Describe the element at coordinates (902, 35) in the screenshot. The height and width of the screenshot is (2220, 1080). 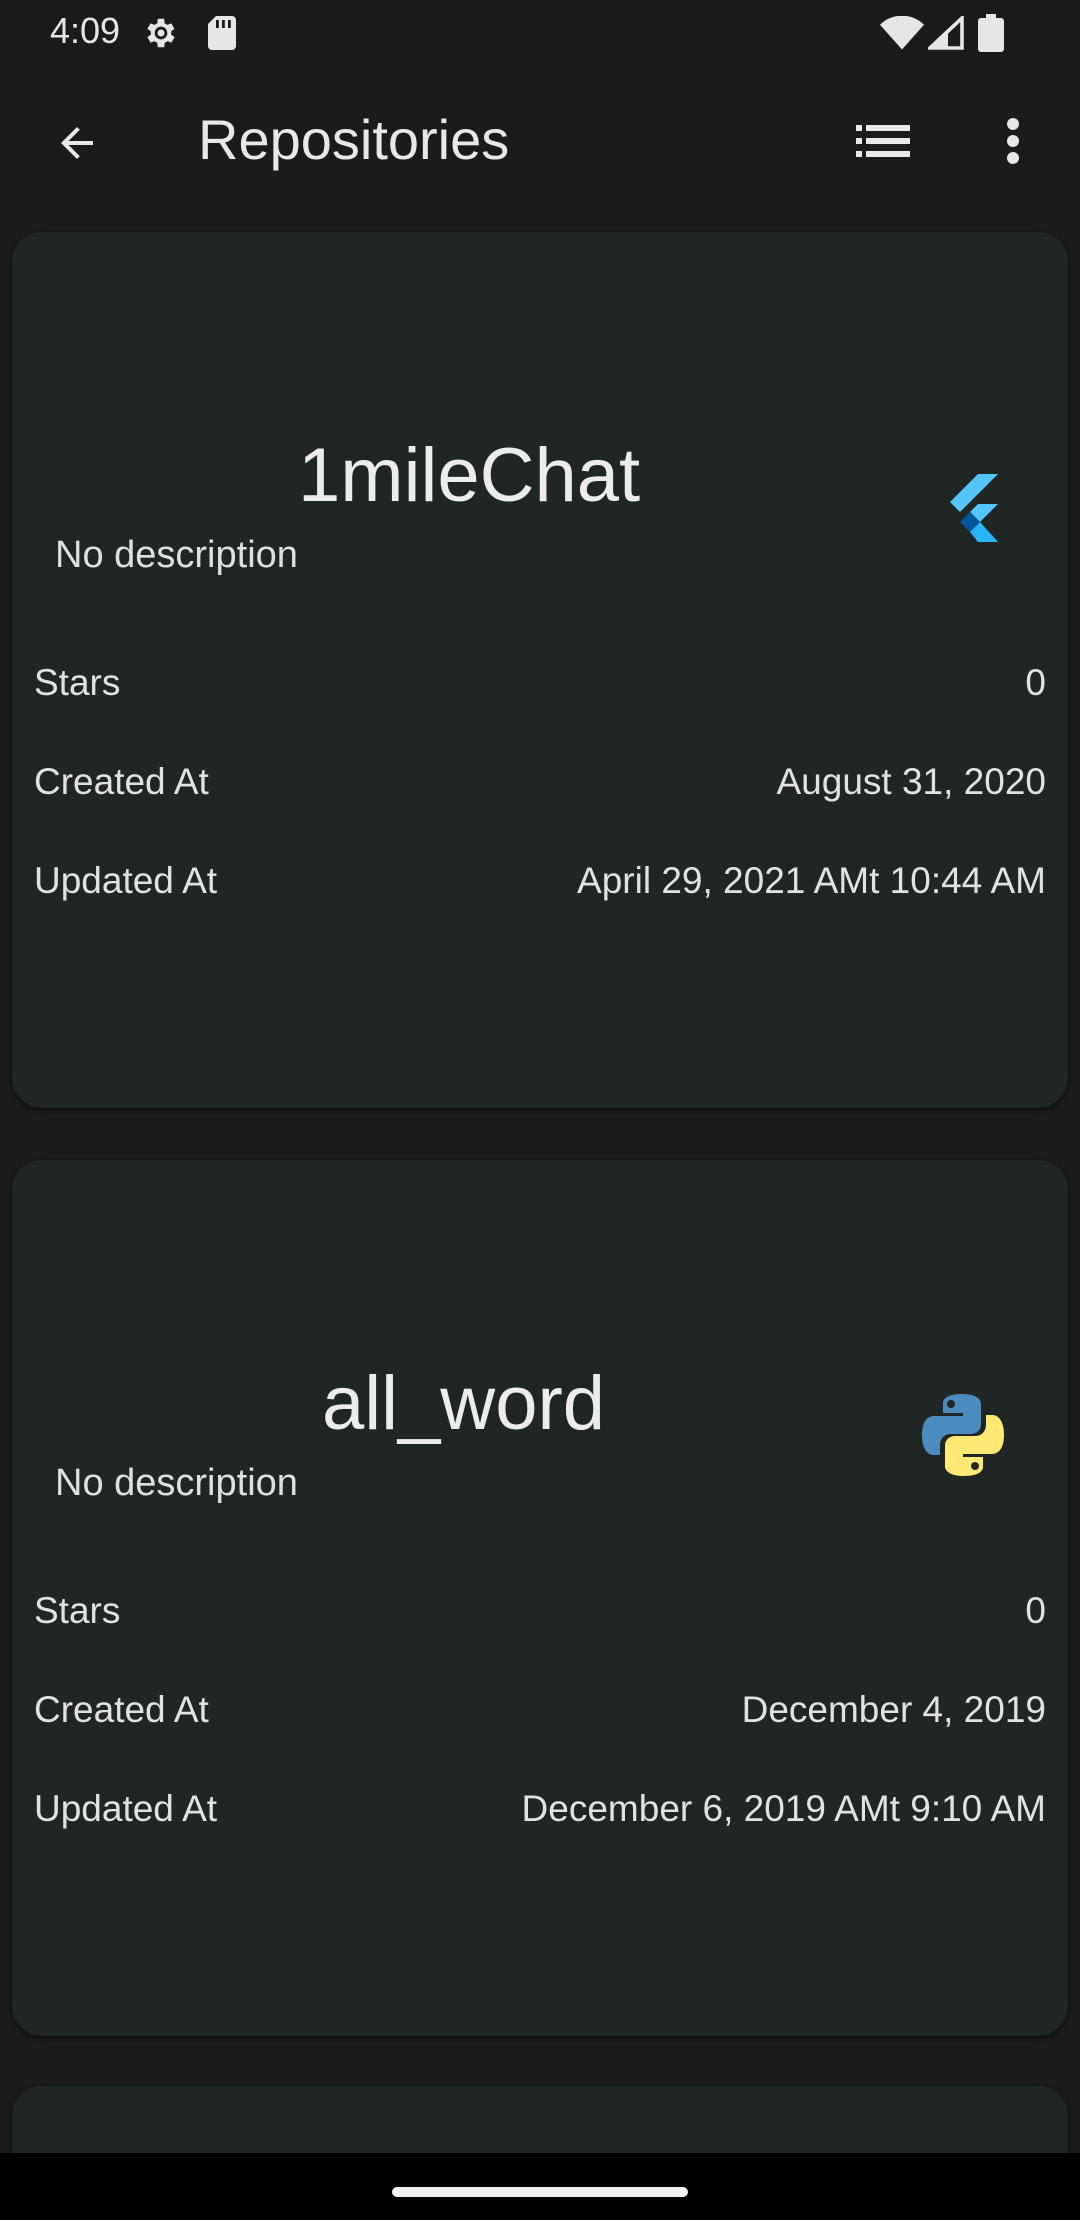
I see `wifi-icon` at that location.